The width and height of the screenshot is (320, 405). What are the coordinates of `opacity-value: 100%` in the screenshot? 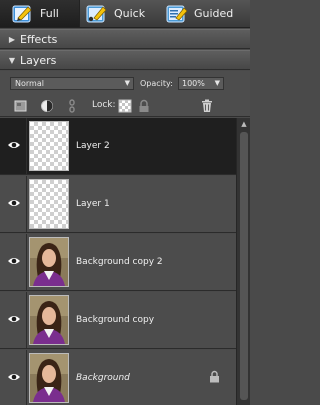 It's located at (193, 83).